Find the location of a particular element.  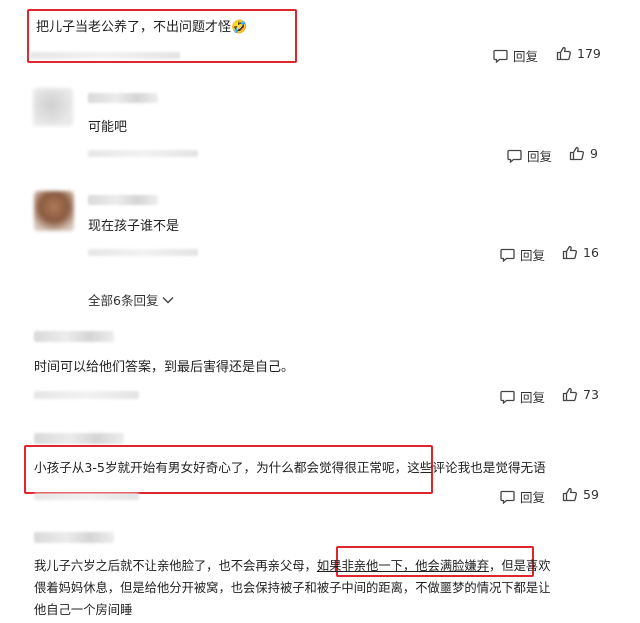

like-count: 9 is located at coordinates (594, 153).